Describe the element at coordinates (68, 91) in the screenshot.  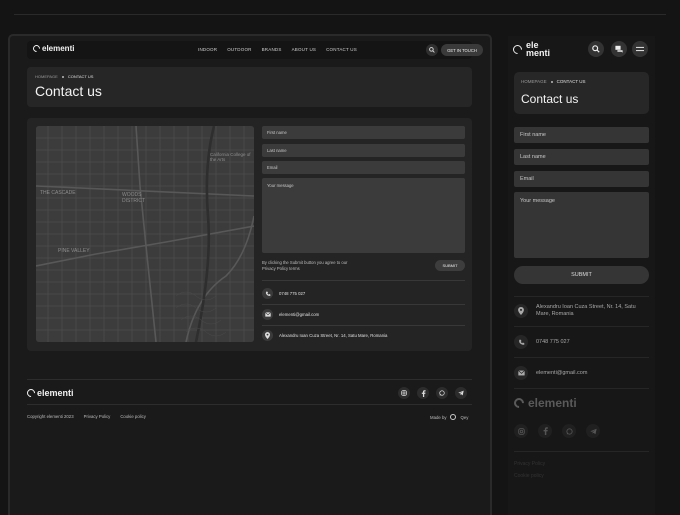
I see `page-title: Contact us` at that location.